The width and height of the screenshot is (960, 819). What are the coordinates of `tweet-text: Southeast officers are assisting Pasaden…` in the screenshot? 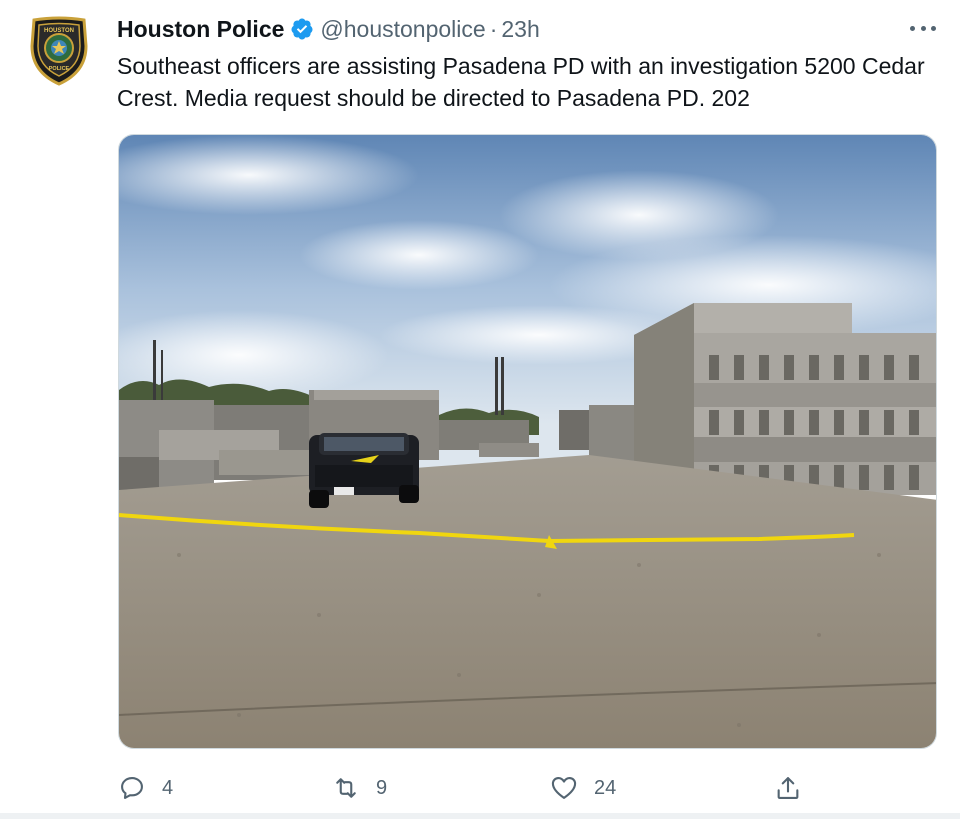 It's located at (521, 82).